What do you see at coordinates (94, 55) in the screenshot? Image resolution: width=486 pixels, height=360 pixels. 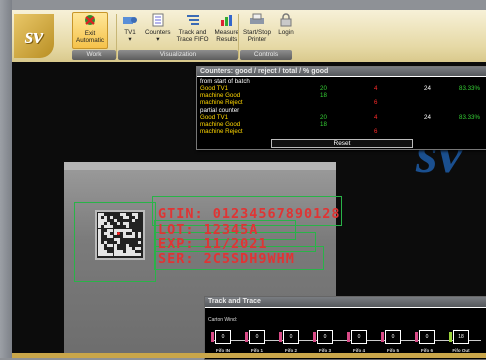 I see `group-label-work: Work` at bounding box center [94, 55].